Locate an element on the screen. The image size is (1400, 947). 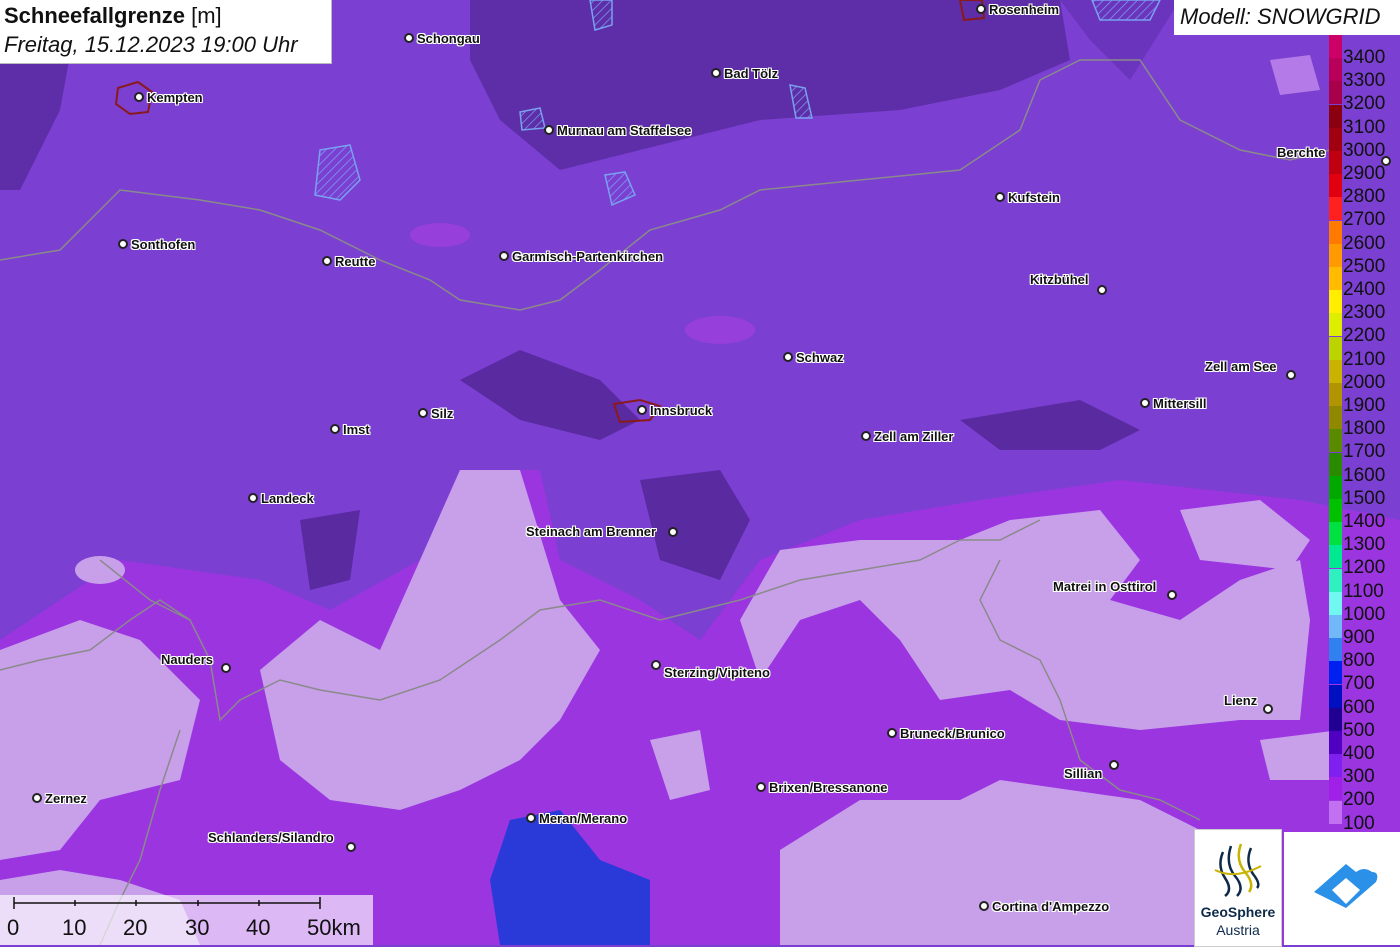
map-title-main: Schneefallgrenze is located at coordinates (94, 15).